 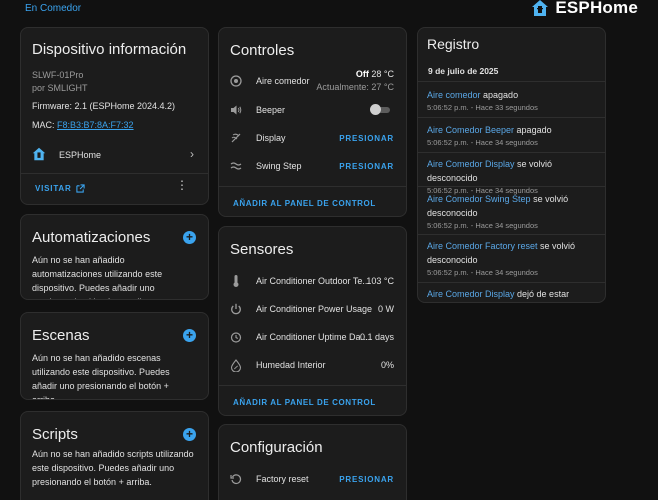 I want to click on factory-reset-label: Factory reset, so click(x=282, y=479).